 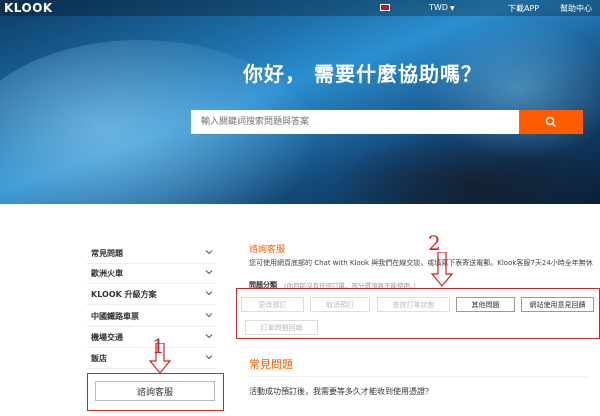 What do you see at coordinates (151, 253) in the screenshot?
I see `sidebar-item-faq: 常見問題` at bounding box center [151, 253].